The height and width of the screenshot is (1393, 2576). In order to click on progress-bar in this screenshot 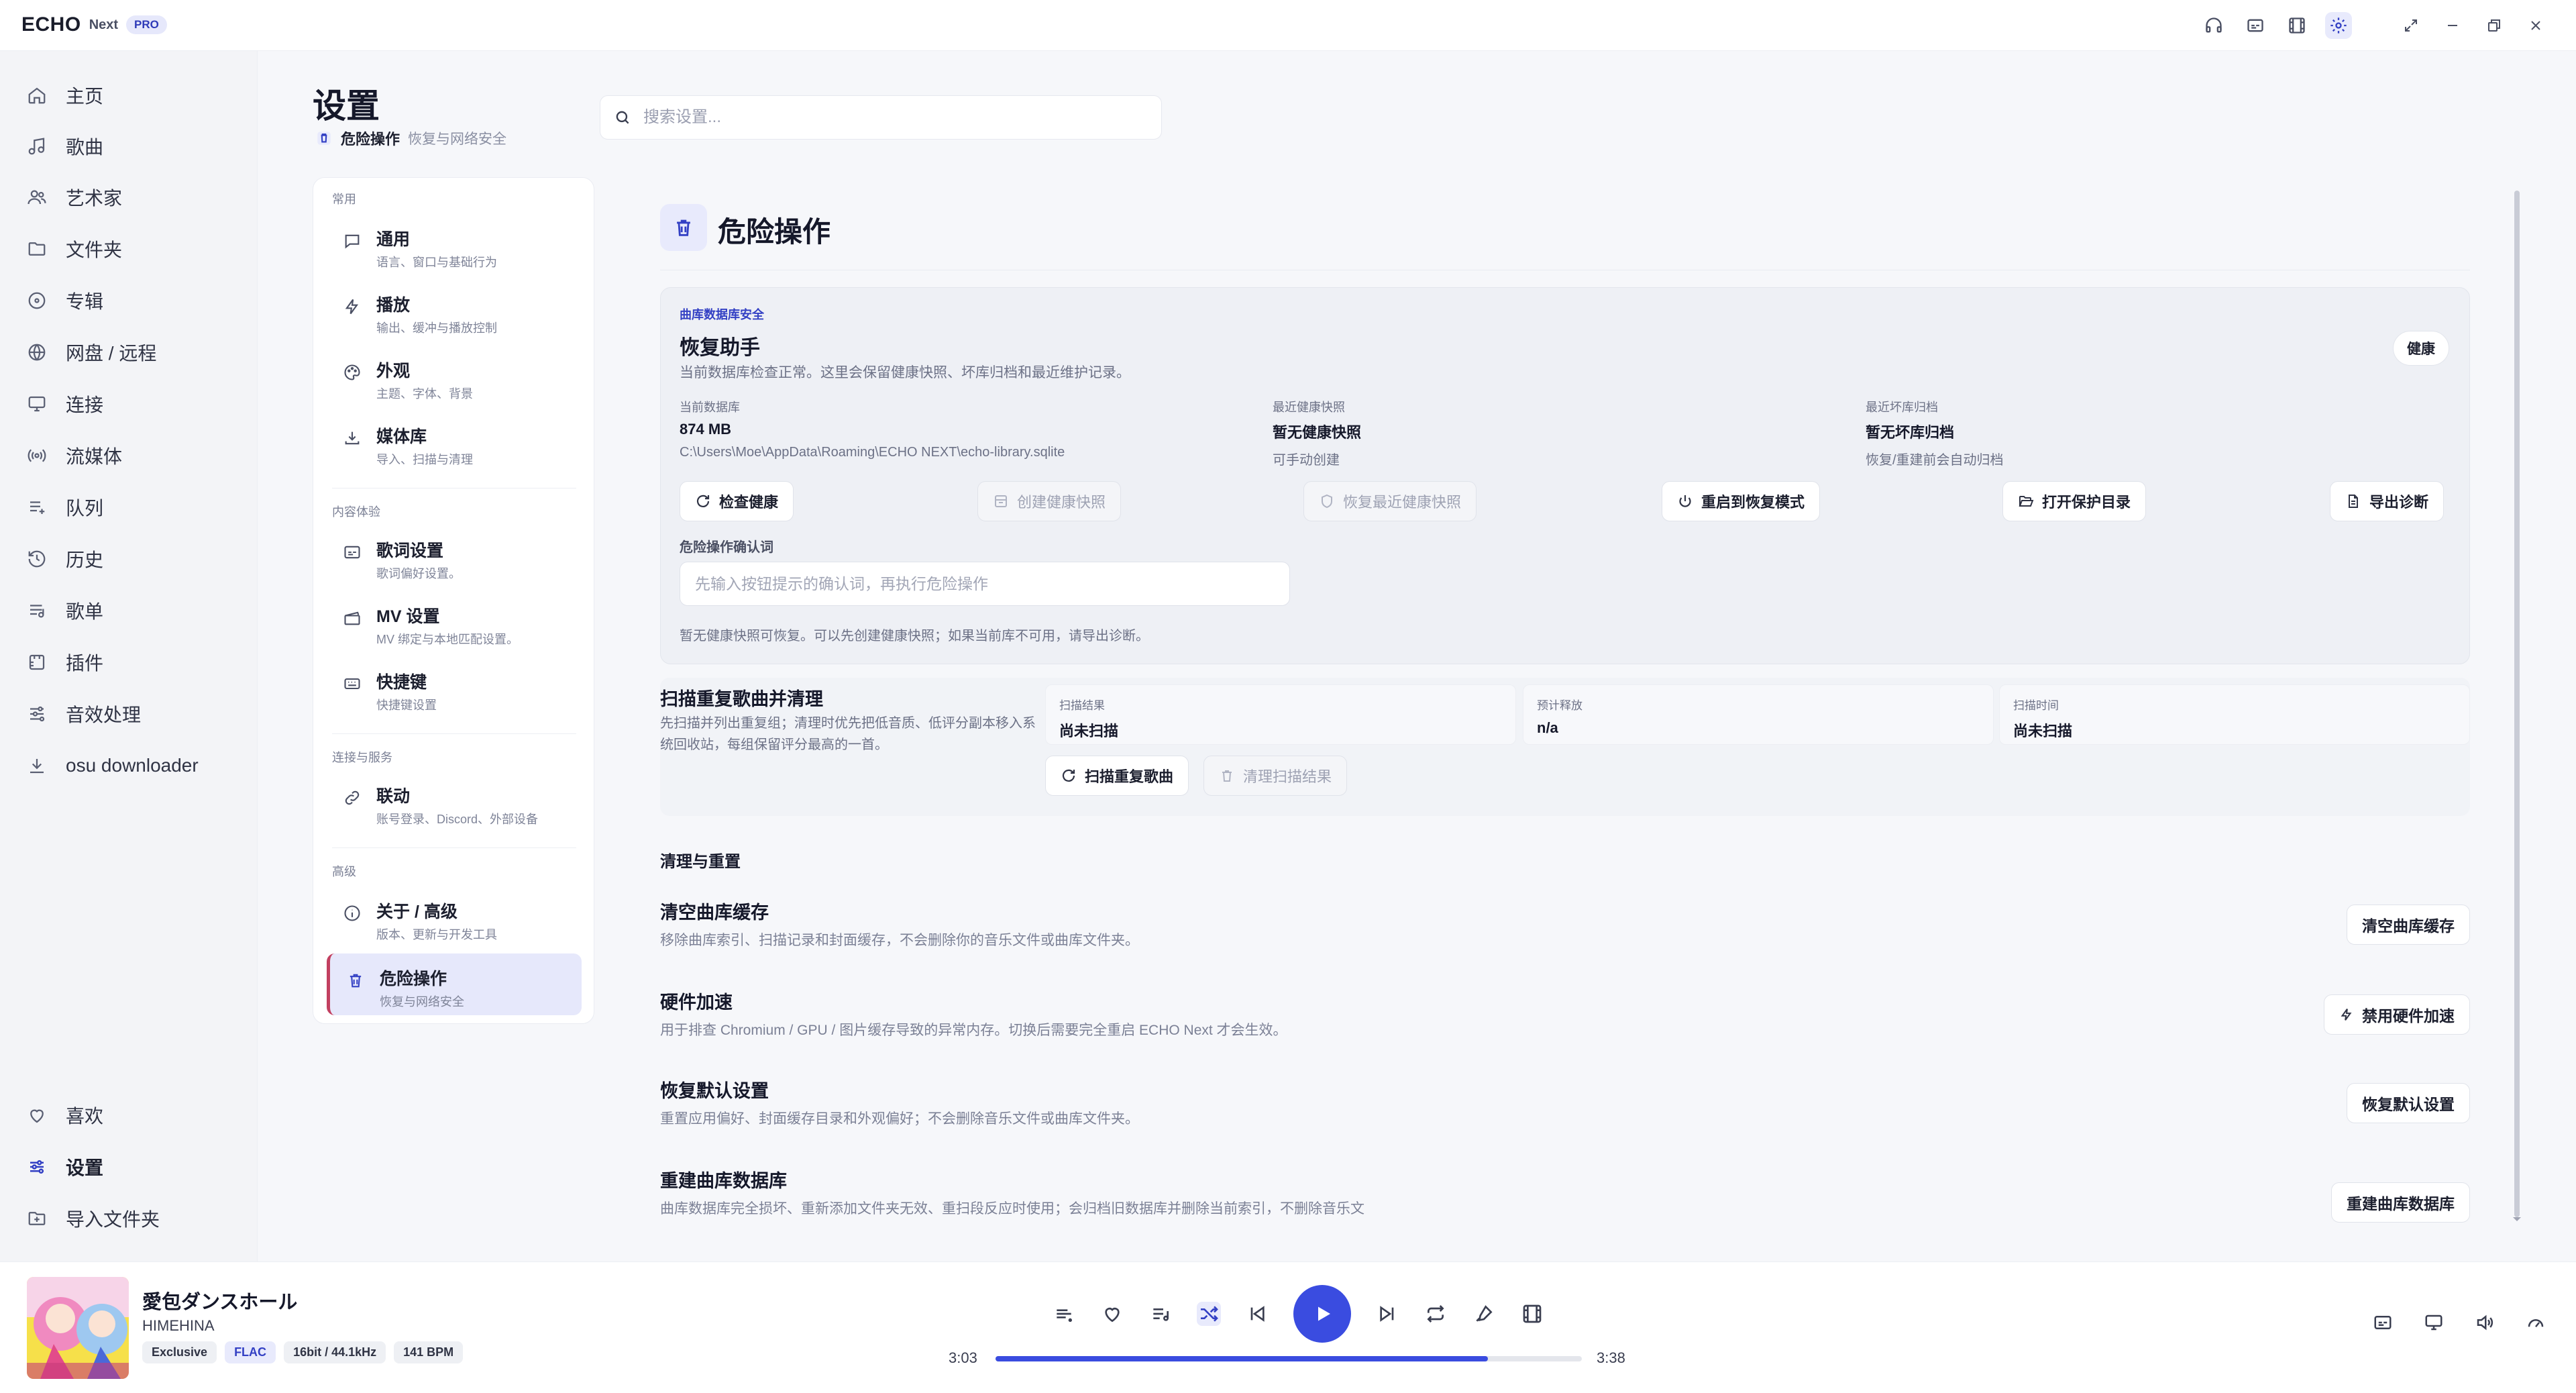, I will do `click(1289, 1358)`.